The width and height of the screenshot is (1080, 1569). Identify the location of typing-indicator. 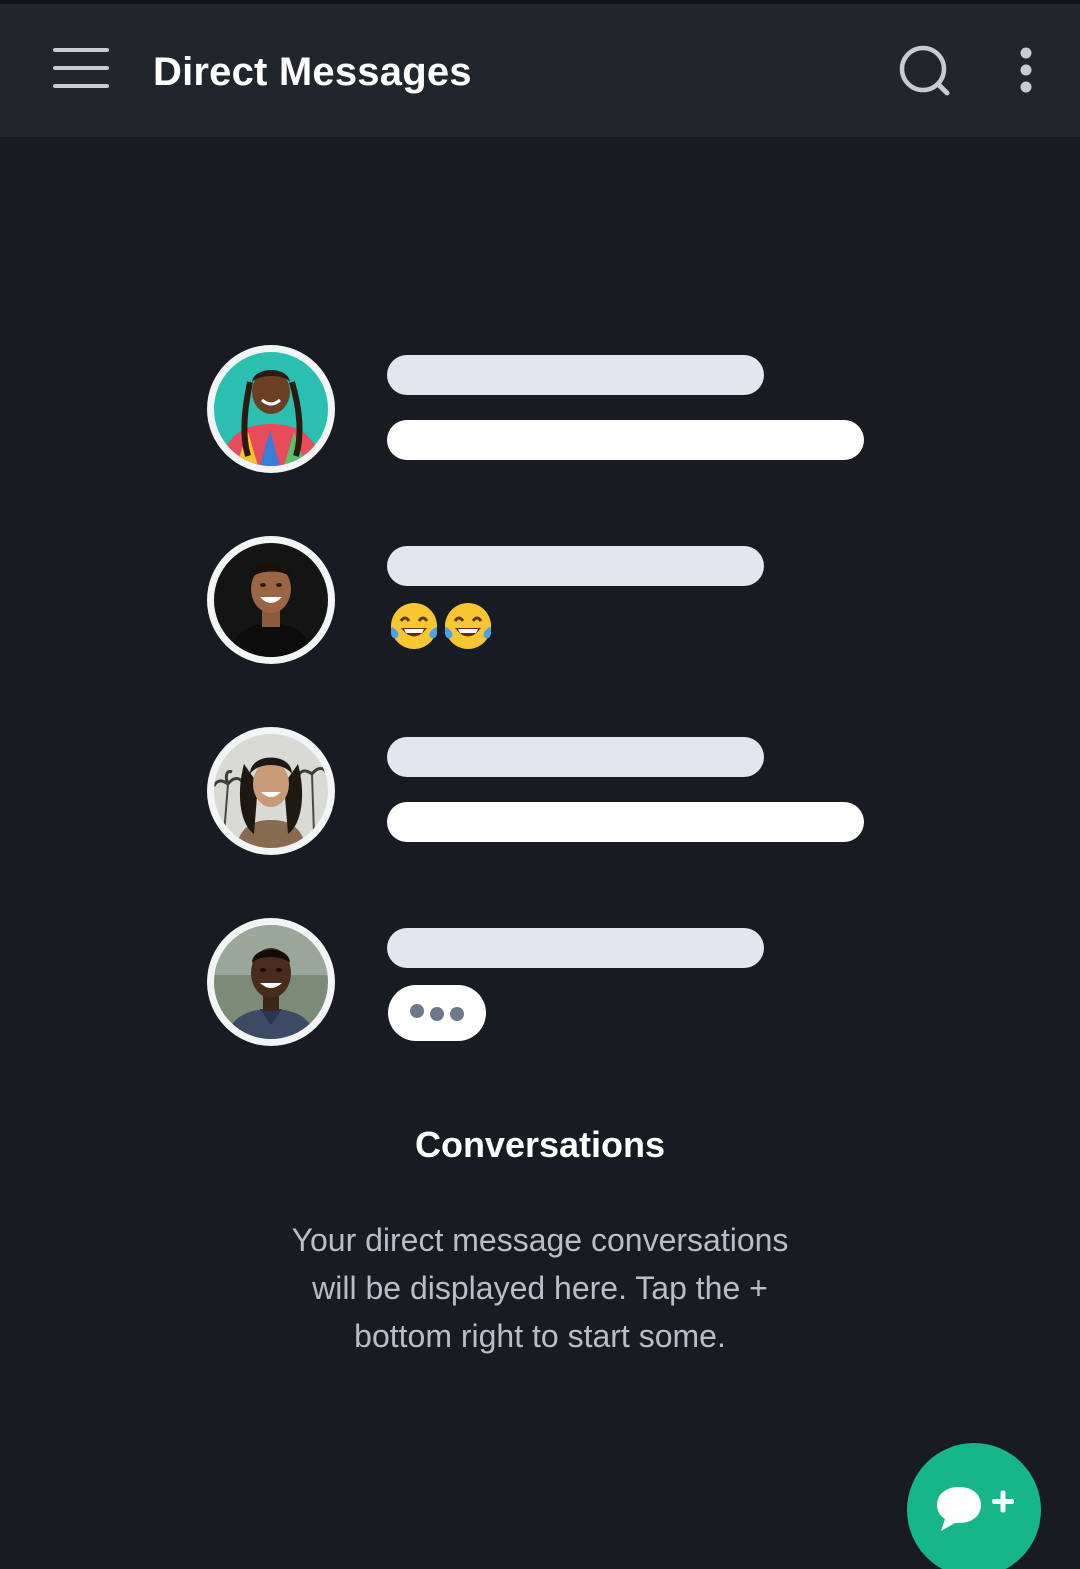
(437, 1013).